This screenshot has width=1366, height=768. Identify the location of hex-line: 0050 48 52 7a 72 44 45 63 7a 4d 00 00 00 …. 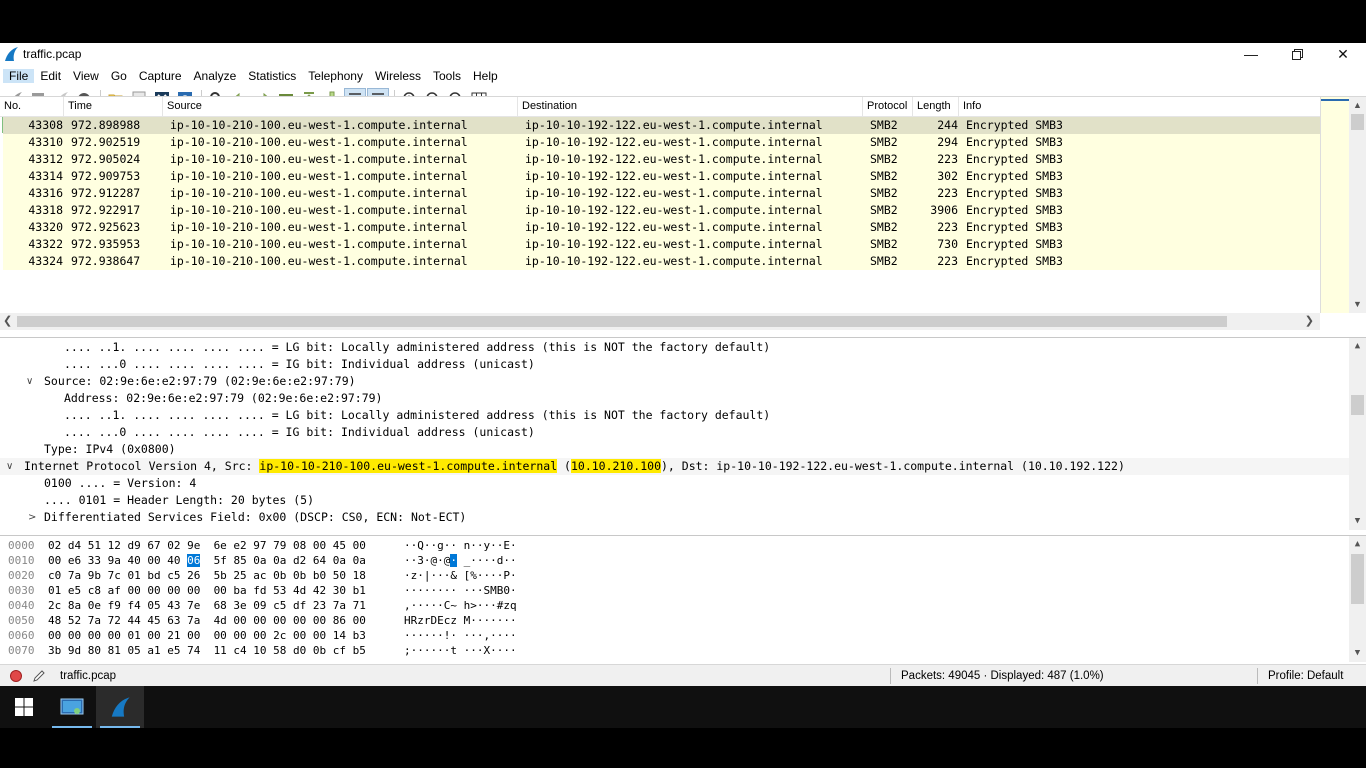
(674, 620).